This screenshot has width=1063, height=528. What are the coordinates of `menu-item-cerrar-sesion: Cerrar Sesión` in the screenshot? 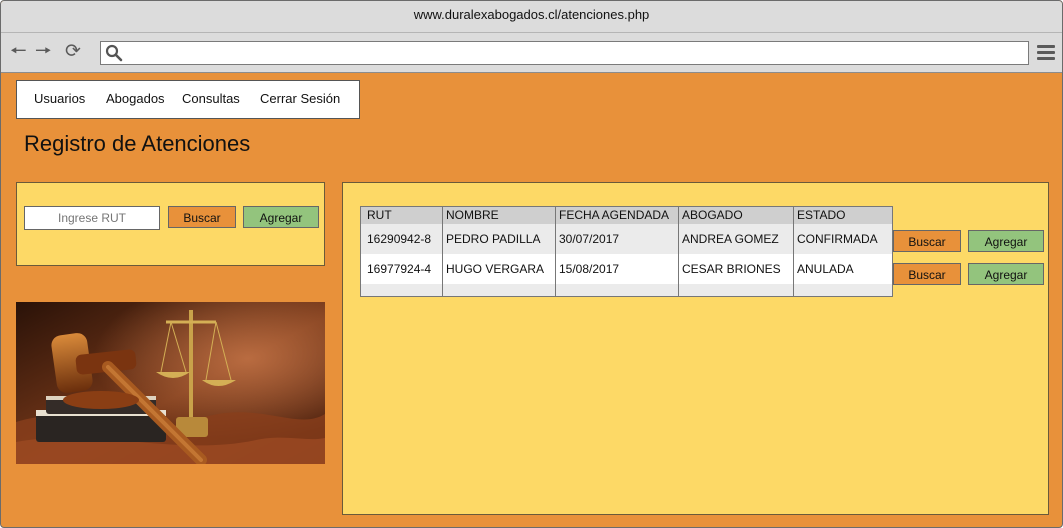 It's located at (300, 98).